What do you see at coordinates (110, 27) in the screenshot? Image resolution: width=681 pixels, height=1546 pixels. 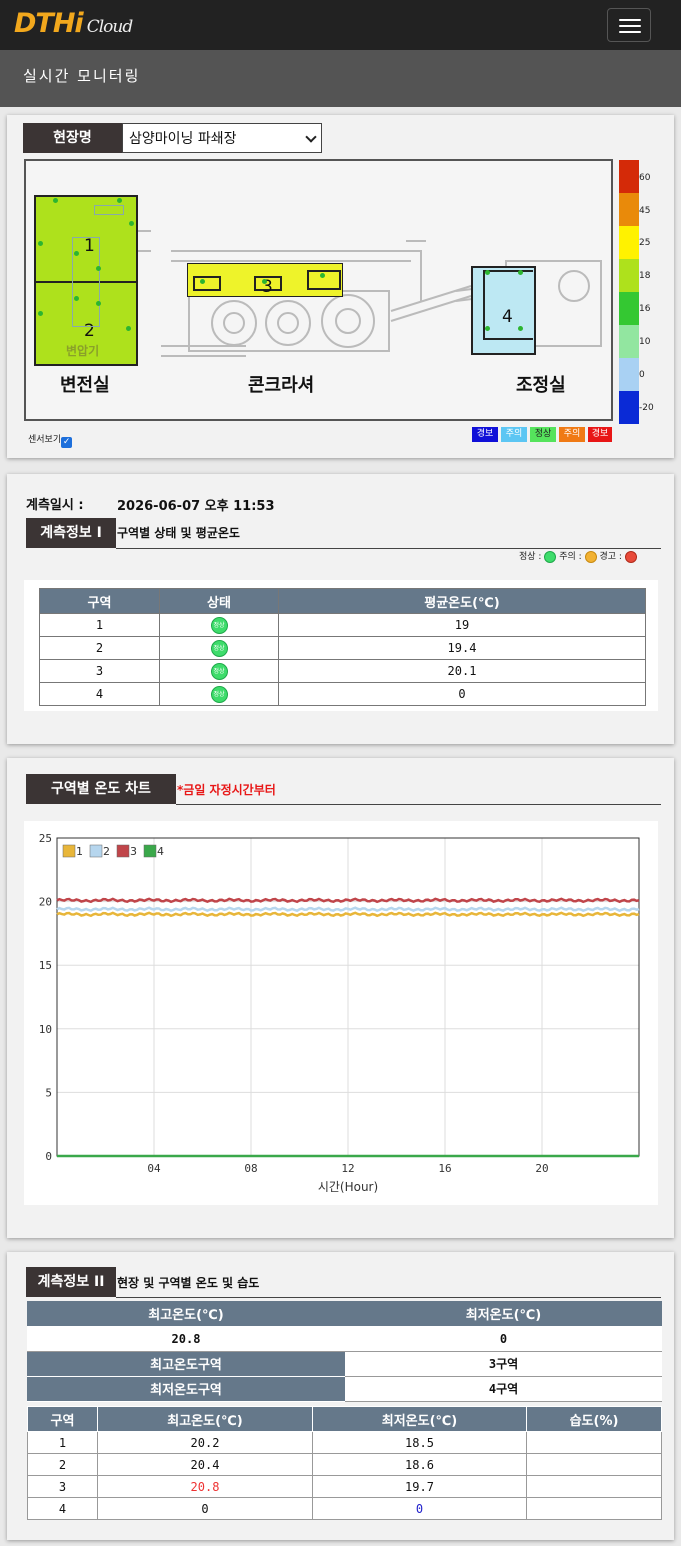 I see `logo-sub-text: Cloud` at bounding box center [110, 27].